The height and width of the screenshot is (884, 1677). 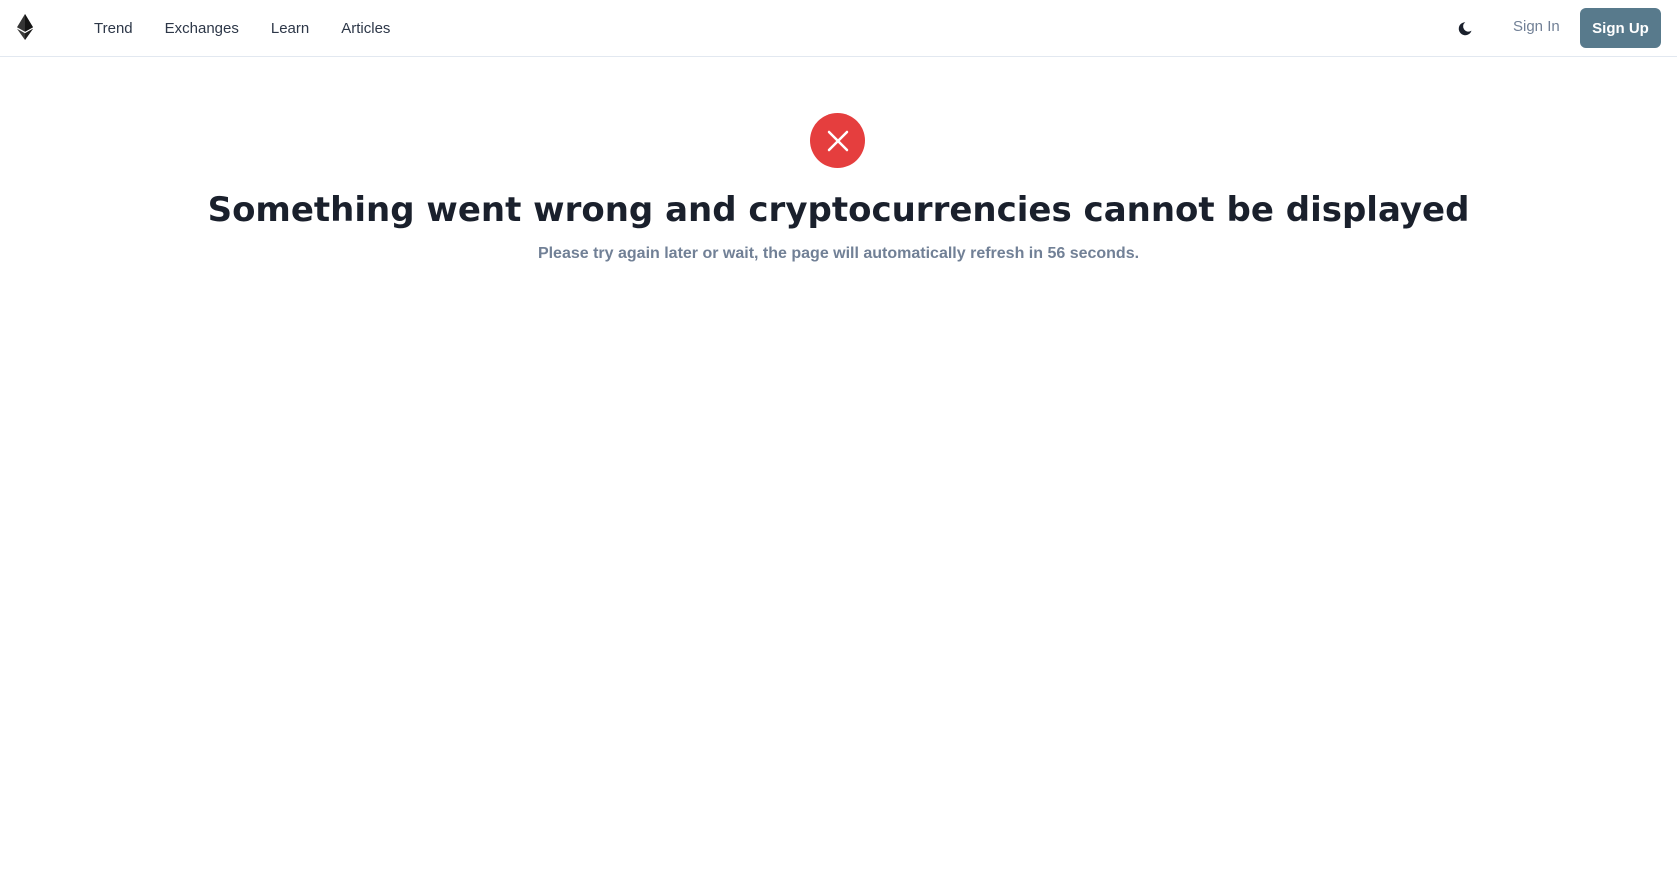 What do you see at coordinates (25, 27) in the screenshot?
I see `ethereum-logo-icon` at bounding box center [25, 27].